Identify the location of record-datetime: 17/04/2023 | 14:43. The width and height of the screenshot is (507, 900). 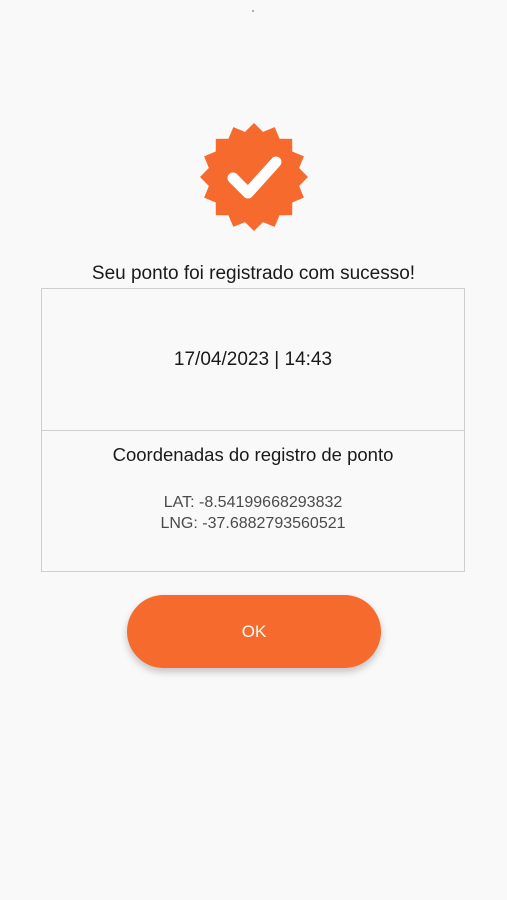
(253, 359).